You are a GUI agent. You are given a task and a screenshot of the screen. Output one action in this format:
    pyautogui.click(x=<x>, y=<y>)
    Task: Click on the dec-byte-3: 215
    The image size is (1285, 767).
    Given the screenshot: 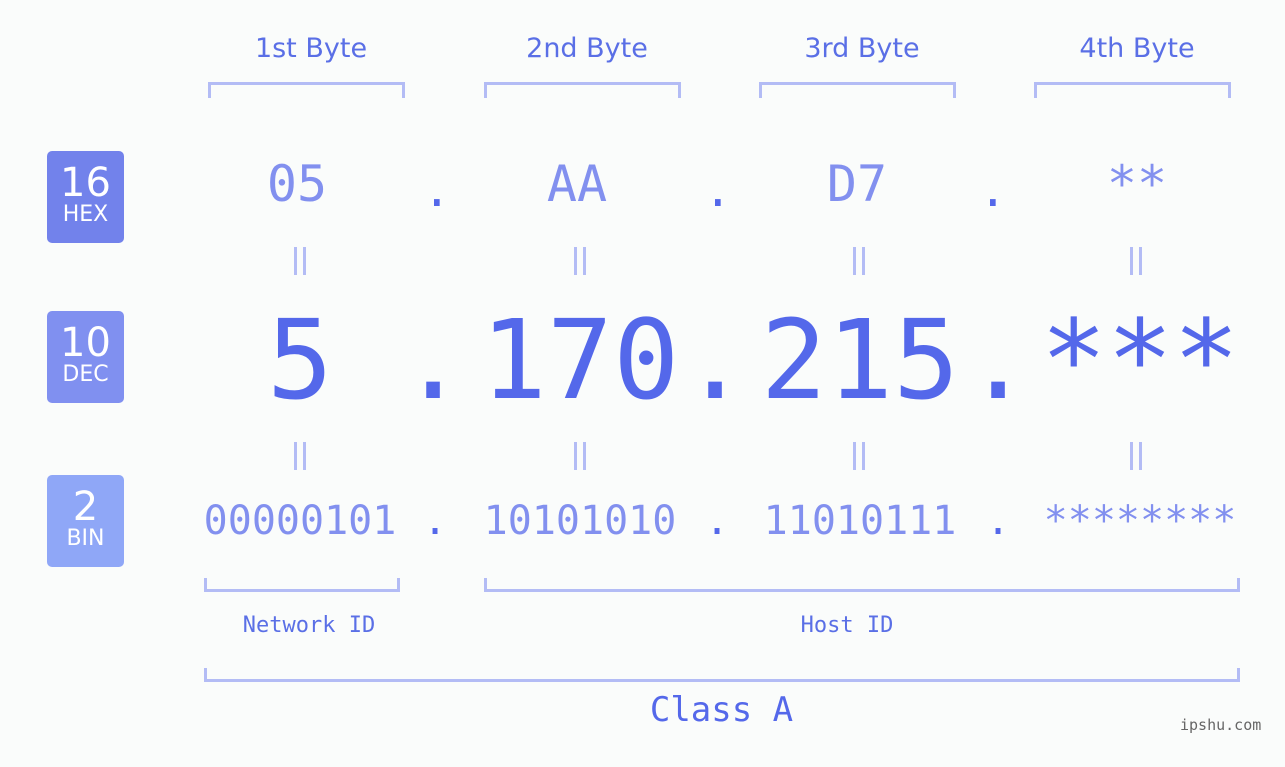 What is the action you would take?
    pyautogui.click(x=860, y=360)
    